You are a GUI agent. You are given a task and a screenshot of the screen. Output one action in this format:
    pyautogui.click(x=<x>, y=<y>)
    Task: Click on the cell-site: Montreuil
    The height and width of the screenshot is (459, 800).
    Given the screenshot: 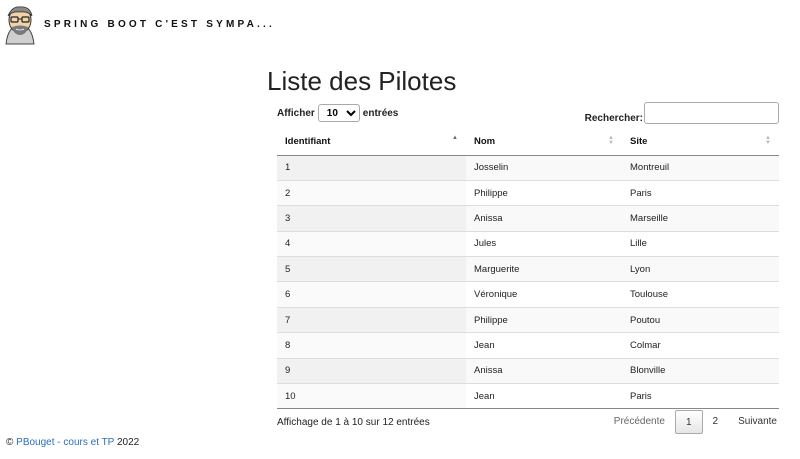 What is the action you would take?
    pyautogui.click(x=700, y=167)
    